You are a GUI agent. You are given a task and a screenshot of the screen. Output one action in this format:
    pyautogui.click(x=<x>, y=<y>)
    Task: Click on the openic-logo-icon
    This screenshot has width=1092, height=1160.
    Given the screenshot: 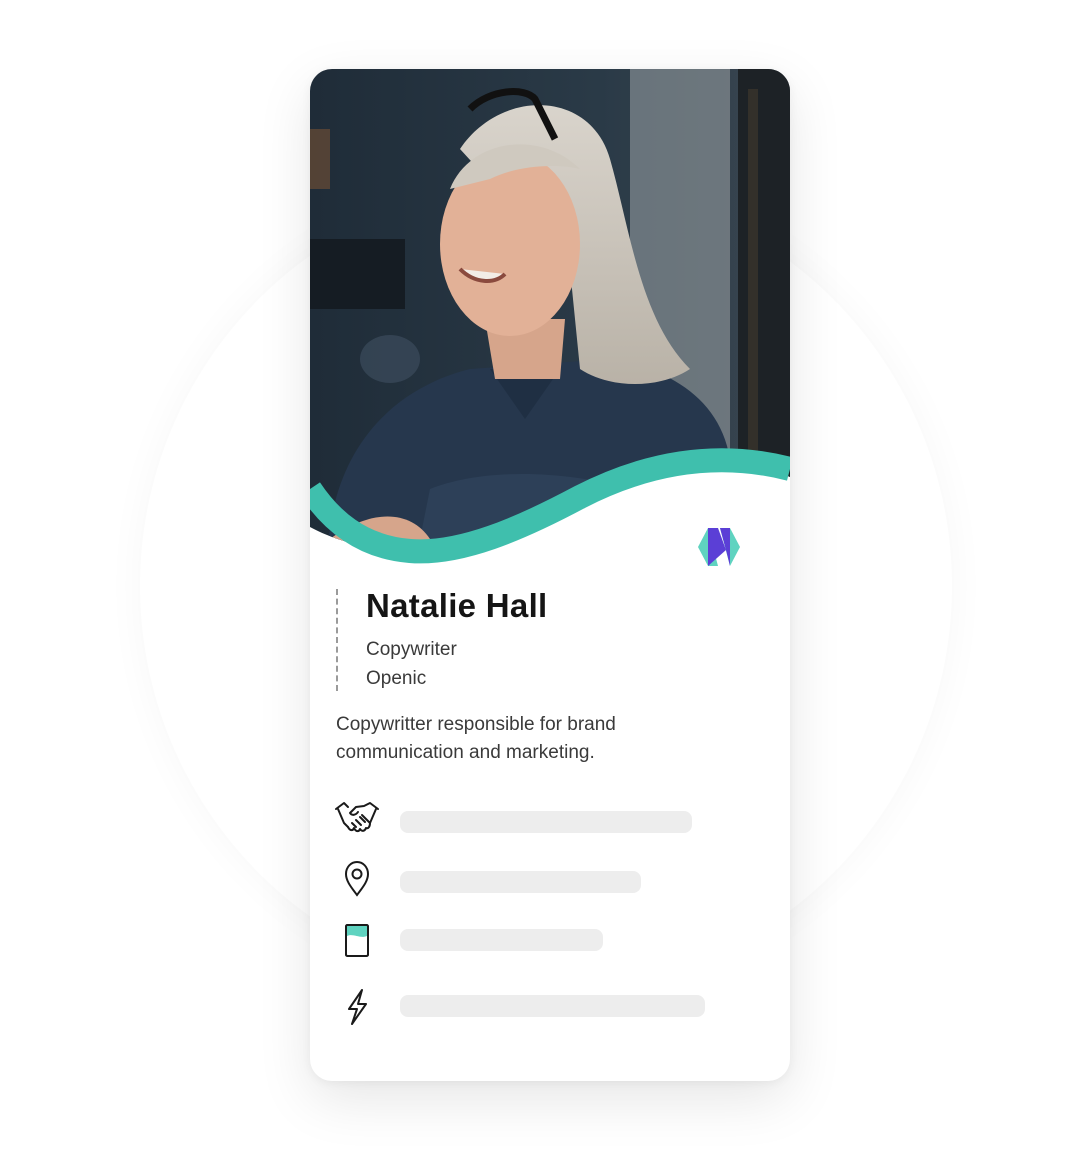 What is the action you would take?
    pyautogui.click(x=719, y=547)
    